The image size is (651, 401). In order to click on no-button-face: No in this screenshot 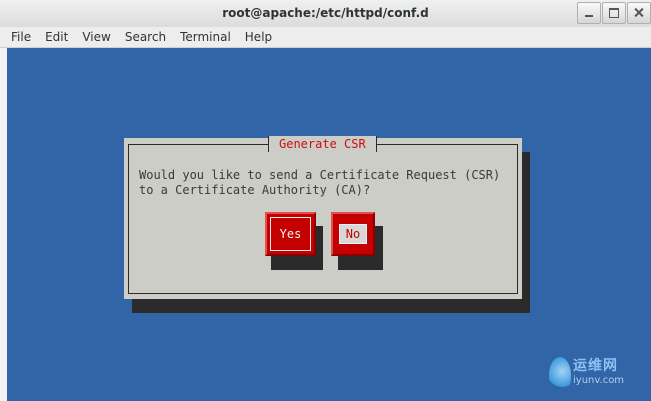, I will do `click(353, 234)`.